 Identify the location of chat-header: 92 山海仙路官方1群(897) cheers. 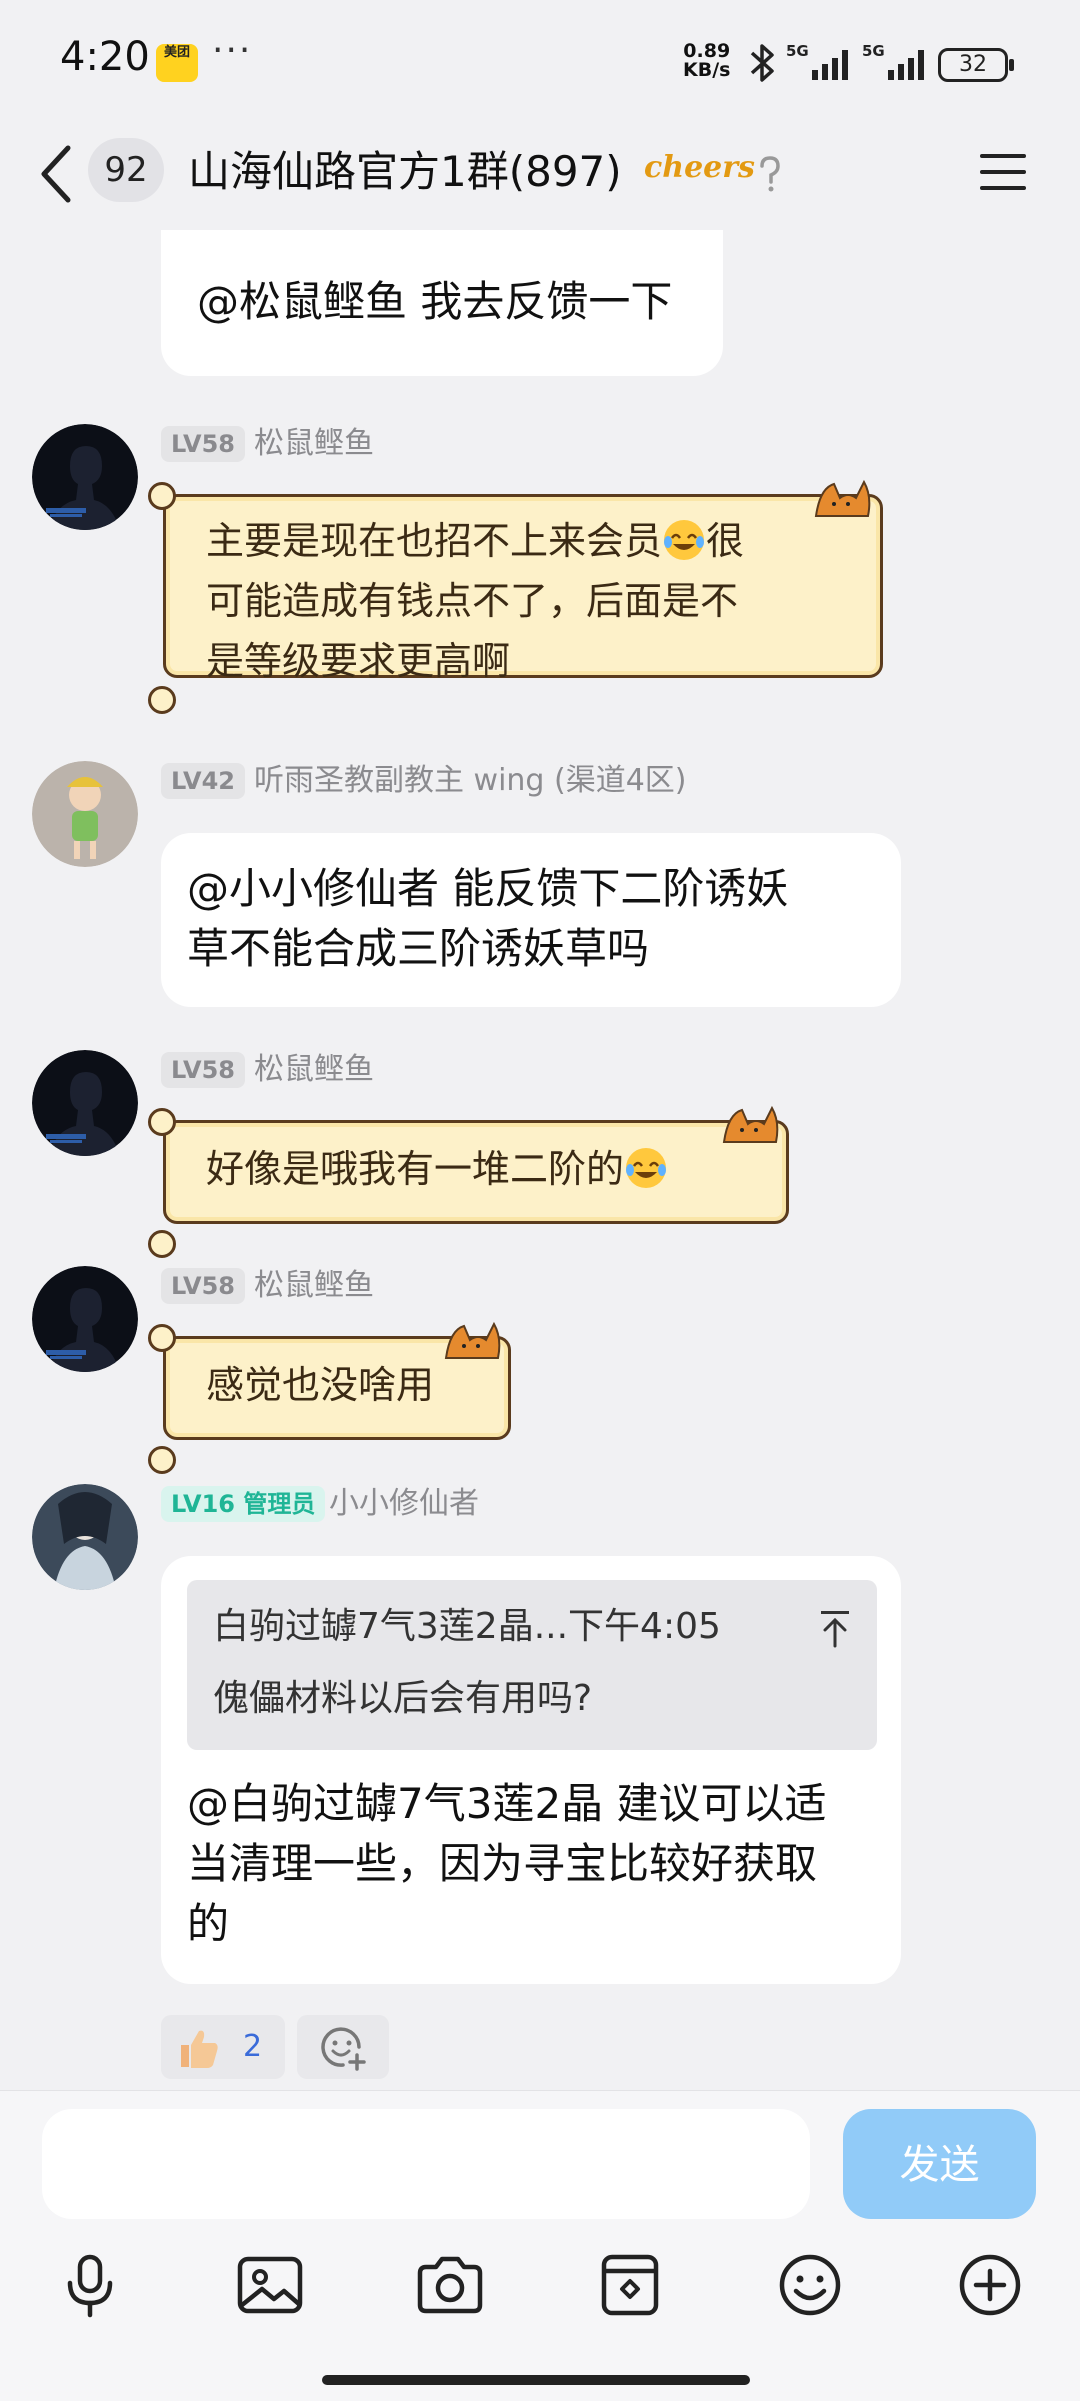
(540, 175).